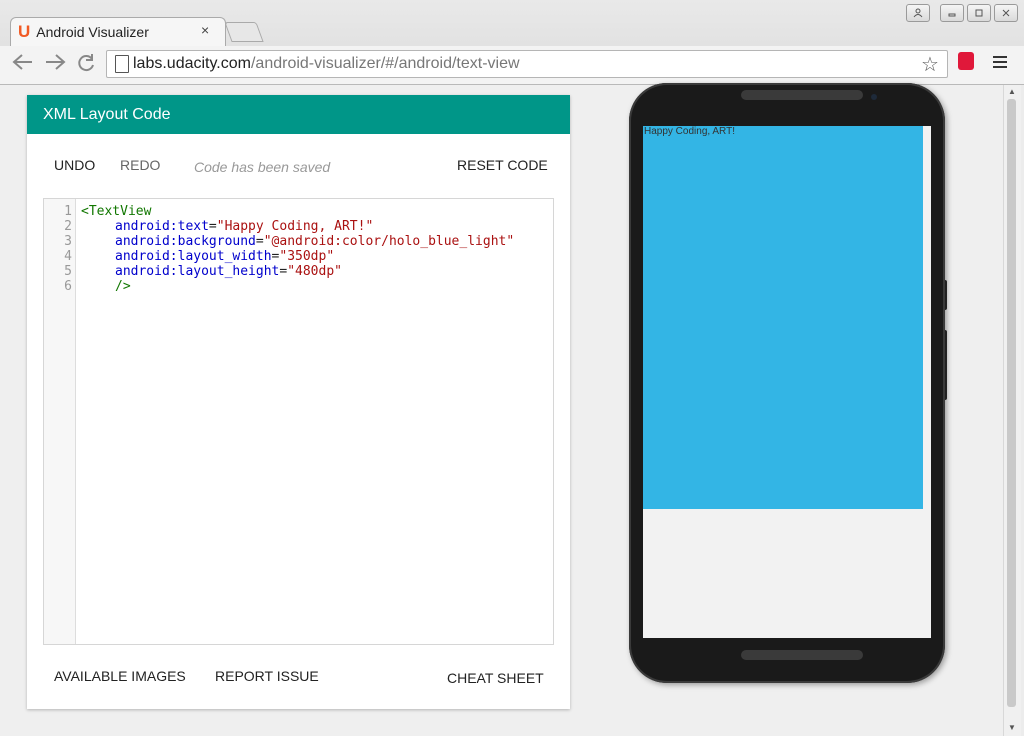  I want to click on save-status: Code has been saved, so click(262, 167).